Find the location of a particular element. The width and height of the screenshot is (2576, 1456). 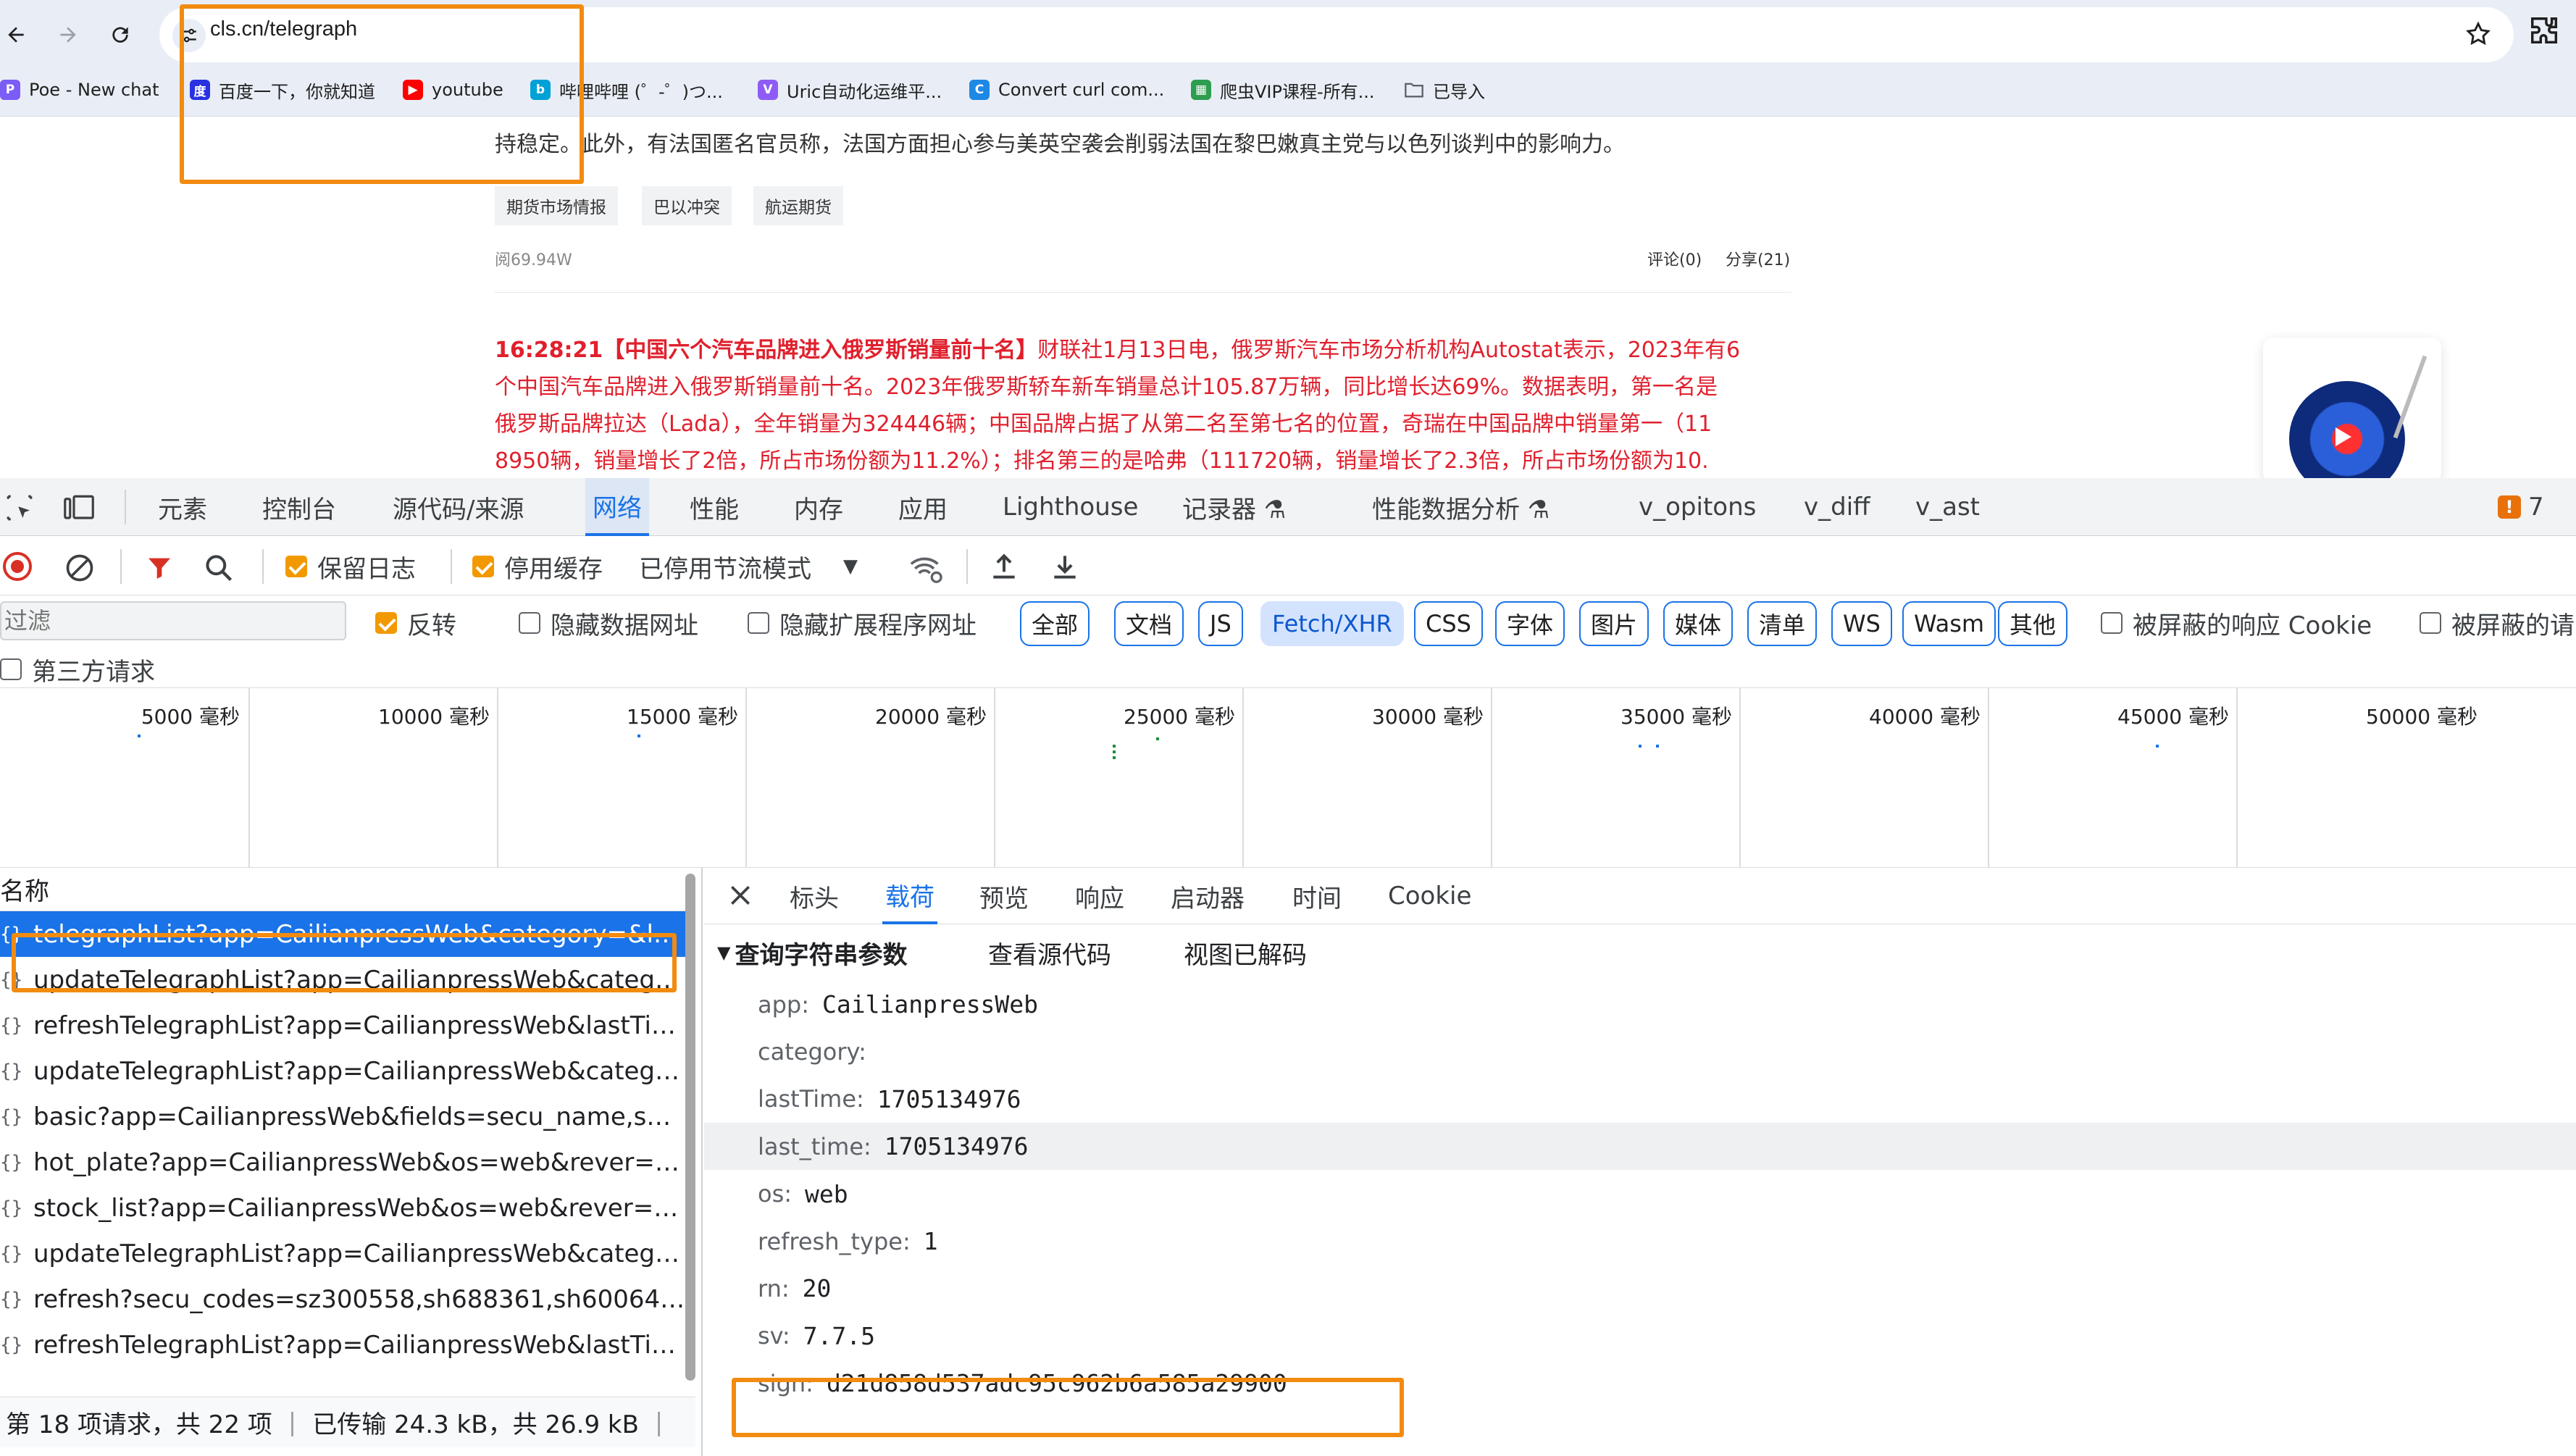

invert-checkbox: 反转 is located at coordinates (415, 623).